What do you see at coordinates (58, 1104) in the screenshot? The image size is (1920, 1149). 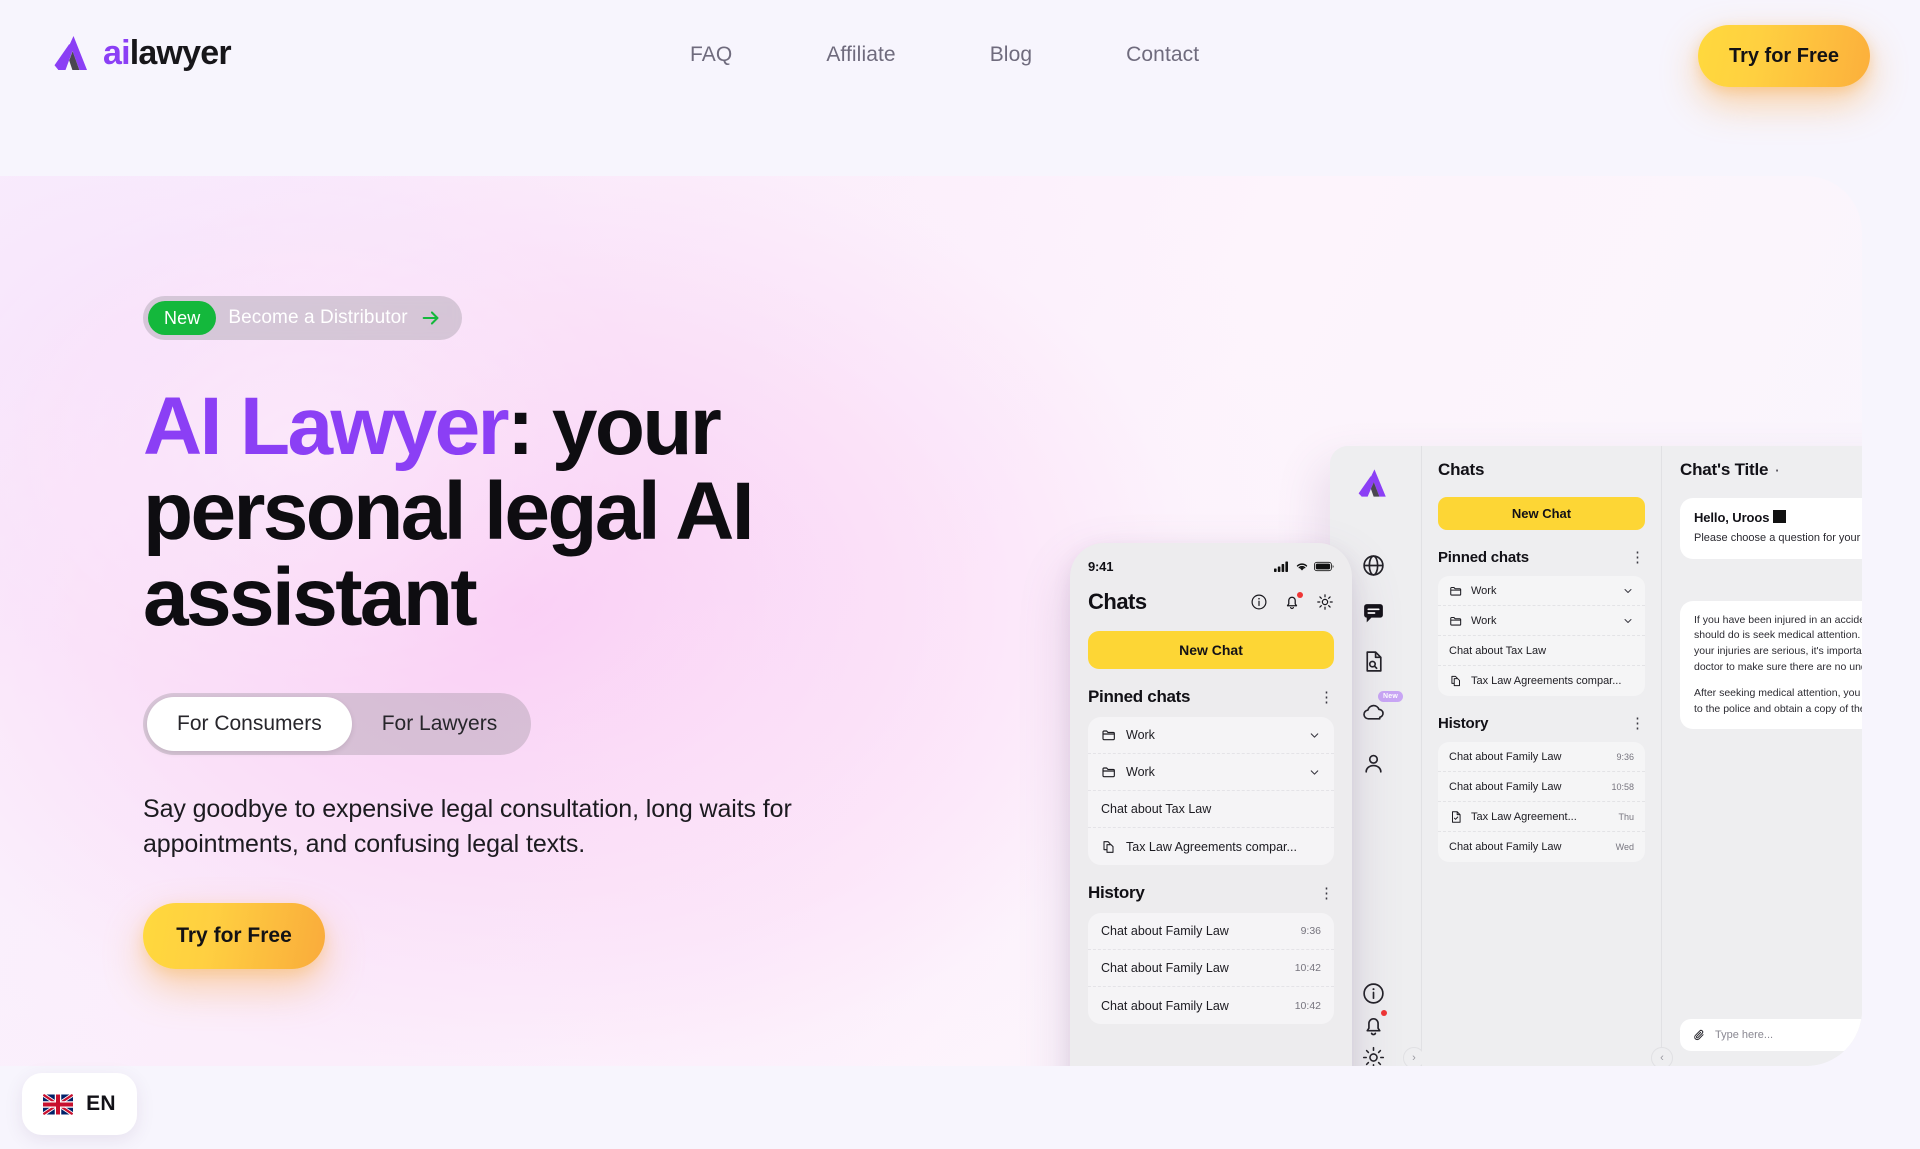 I see `uk-flag-icon` at bounding box center [58, 1104].